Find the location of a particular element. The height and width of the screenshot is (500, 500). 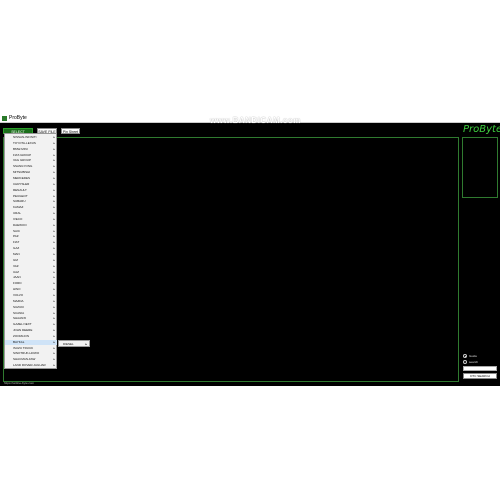

menu-item-label: GAZ is located at coordinates (16, 248).